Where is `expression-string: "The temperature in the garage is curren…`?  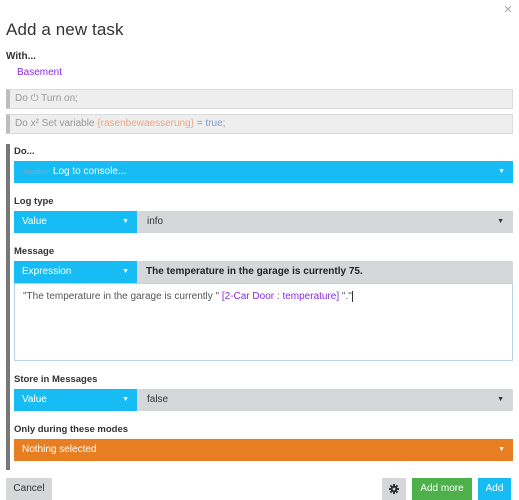
expression-string: "The temperature in the garage is curren… is located at coordinates (122, 297).